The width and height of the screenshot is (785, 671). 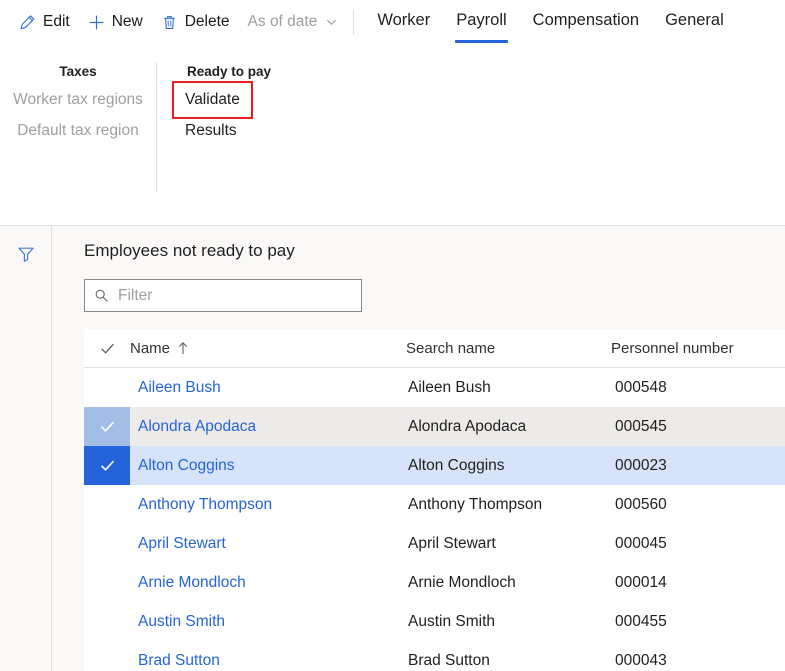 What do you see at coordinates (229, 71) in the screenshot?
I see `action-group-title: Ready to pay` at bounding box center [229, 71].